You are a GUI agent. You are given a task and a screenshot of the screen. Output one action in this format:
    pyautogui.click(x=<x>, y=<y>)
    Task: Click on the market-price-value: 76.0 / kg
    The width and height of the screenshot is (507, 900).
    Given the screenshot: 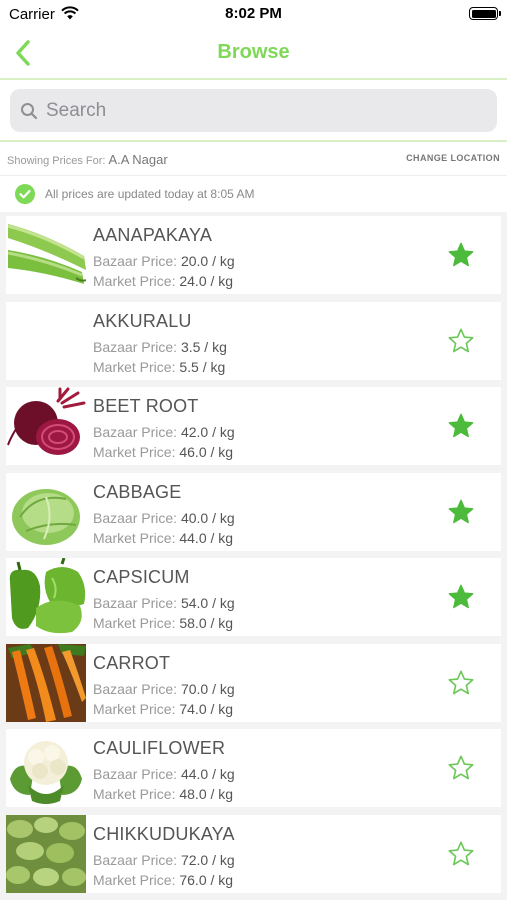 What is the action you would take?
    pyautogui.click(x=206, y=880)
    